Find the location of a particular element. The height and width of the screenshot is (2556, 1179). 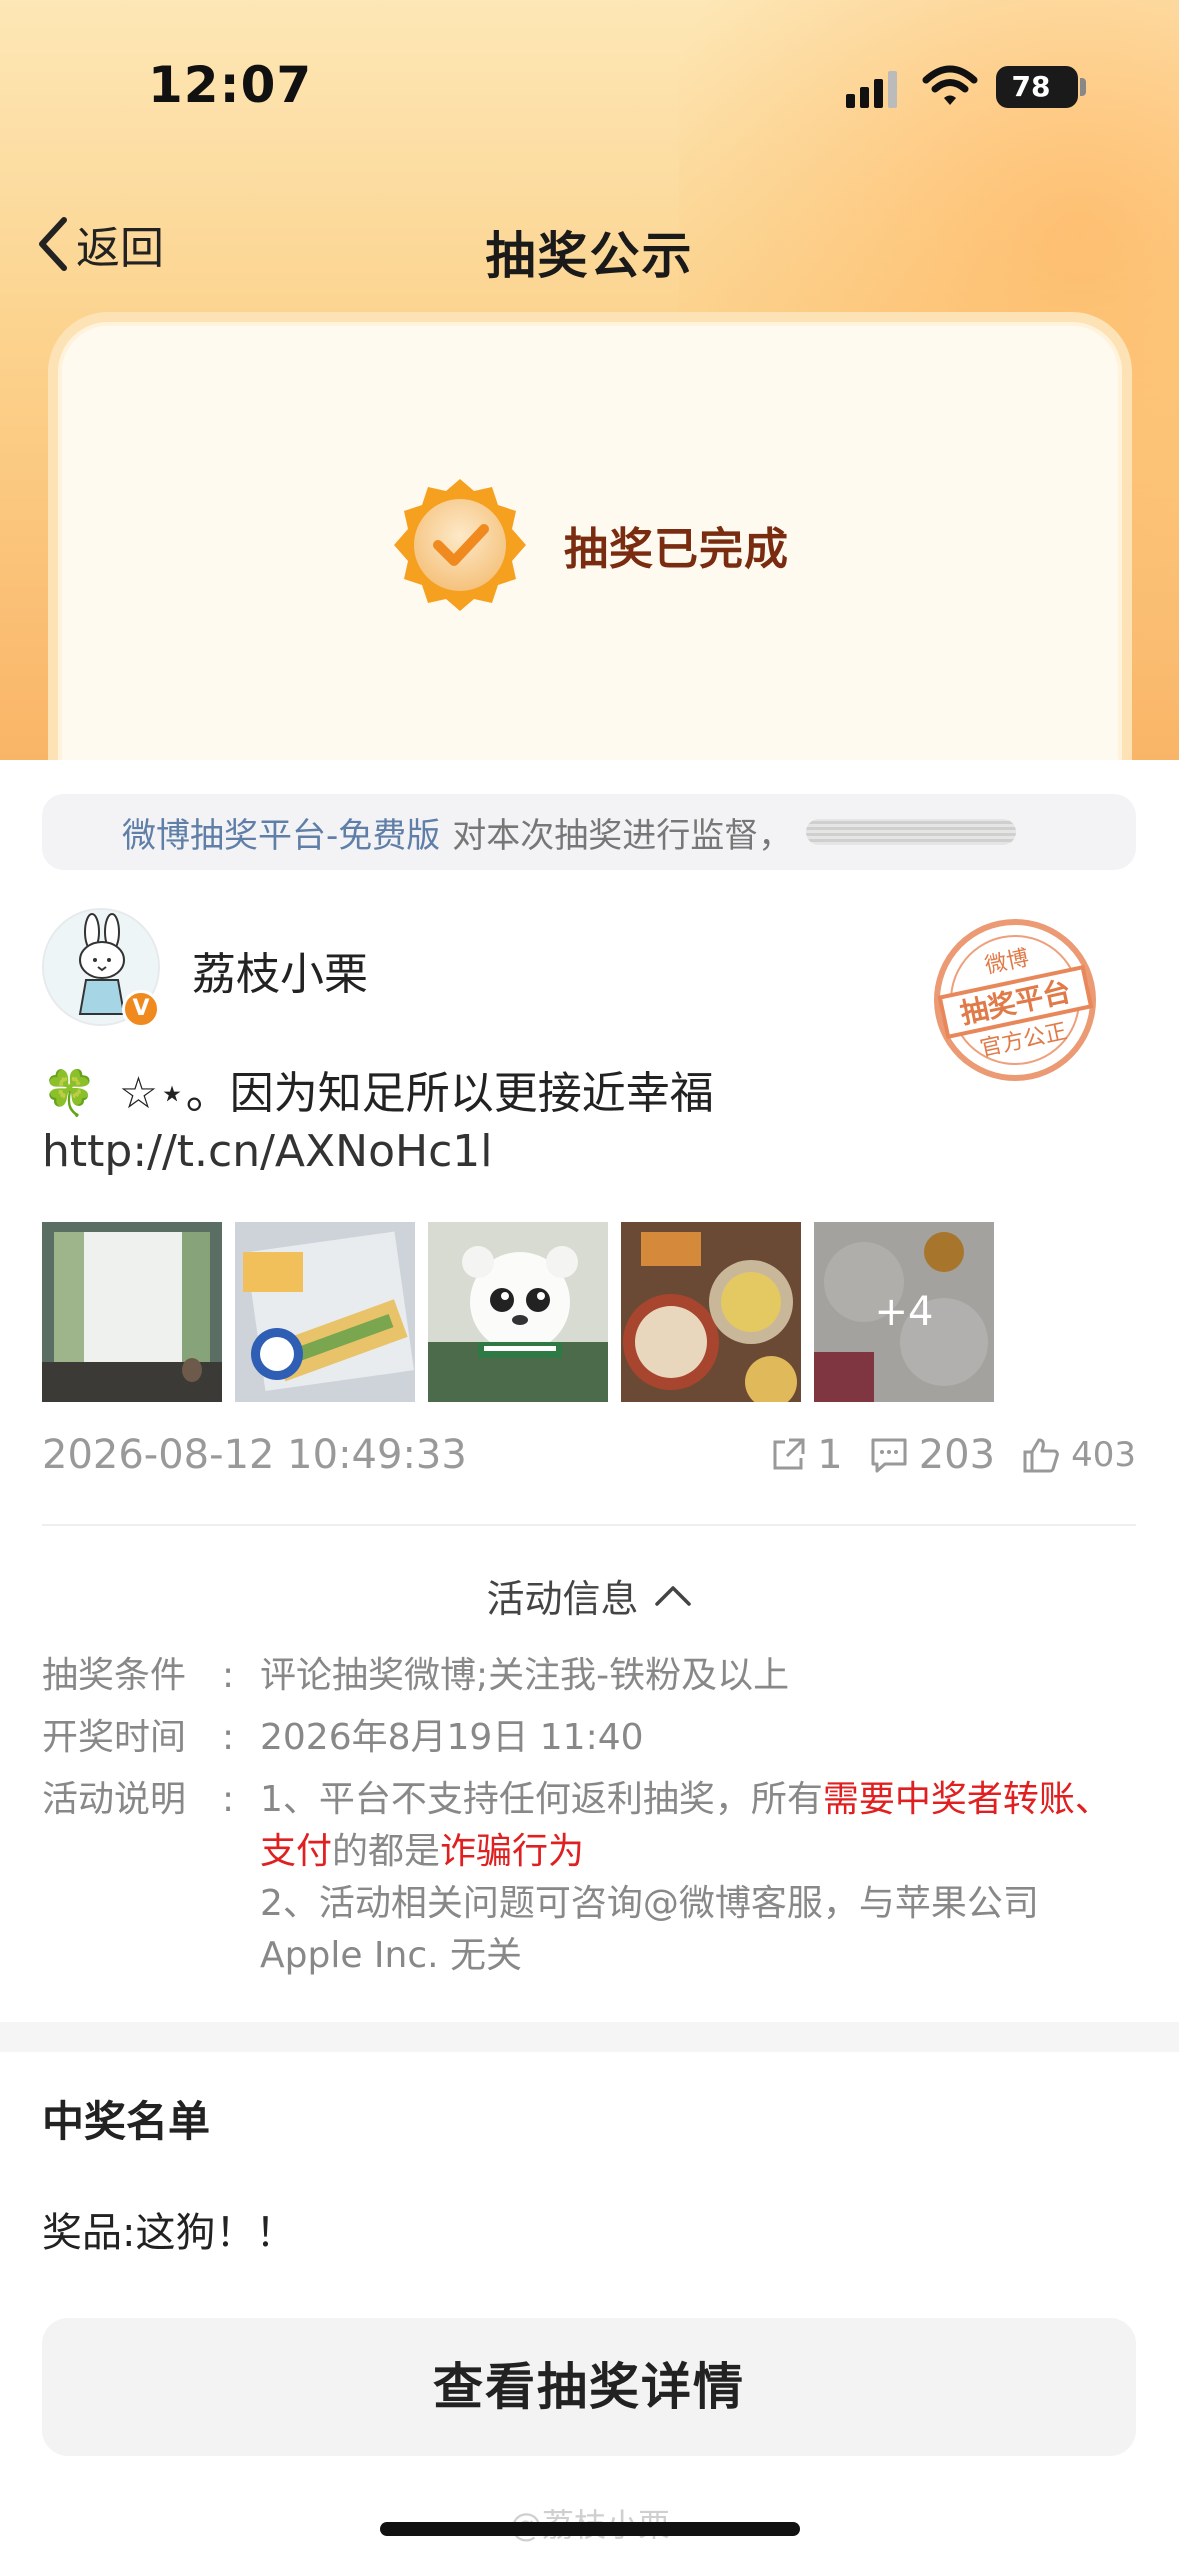

info-row: 抽奖条件 : 评论抽奖微博;关注我-铁粉及以上 is located at coordinates (592, 1676).